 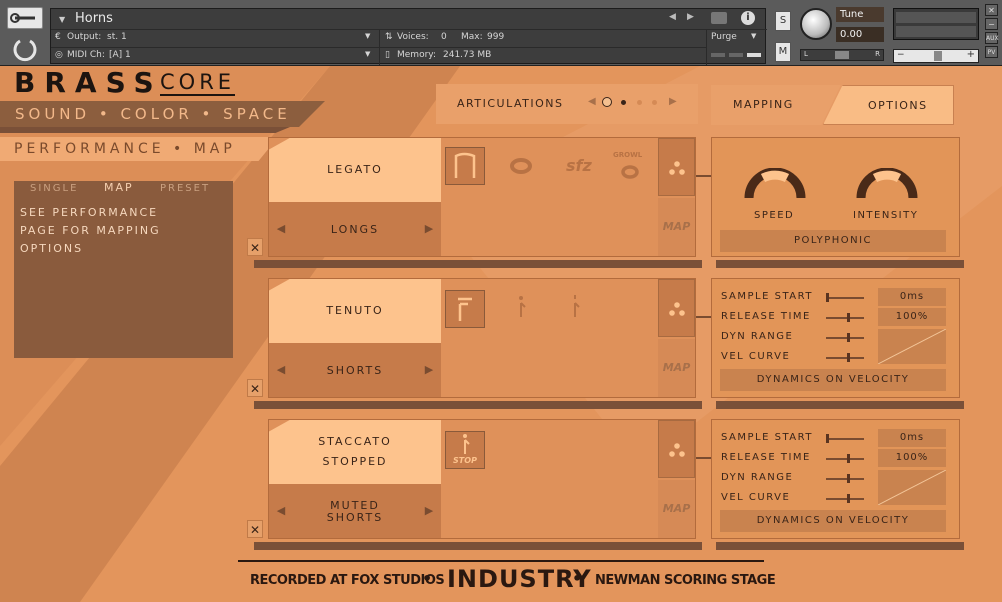 I want to click on slot1-remove-icon: ✕, so click(x=255, y=247).